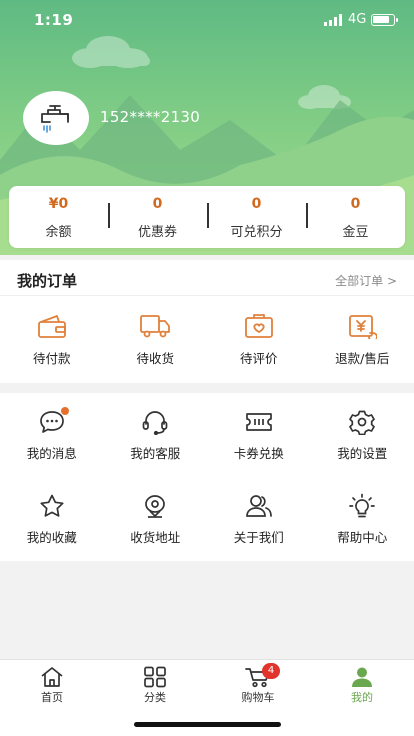 This screenshot has width=414, height=736. I want to click on service-label: 我的消息, so click(51, 453).